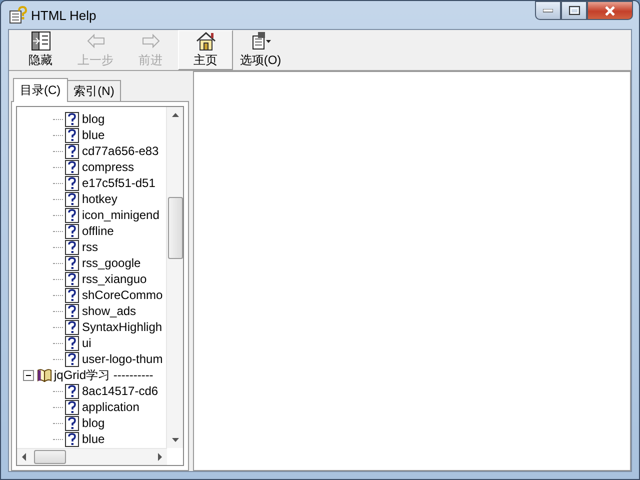 The image size is (640, 480). I want to click on close-icon, so click(610, 11).